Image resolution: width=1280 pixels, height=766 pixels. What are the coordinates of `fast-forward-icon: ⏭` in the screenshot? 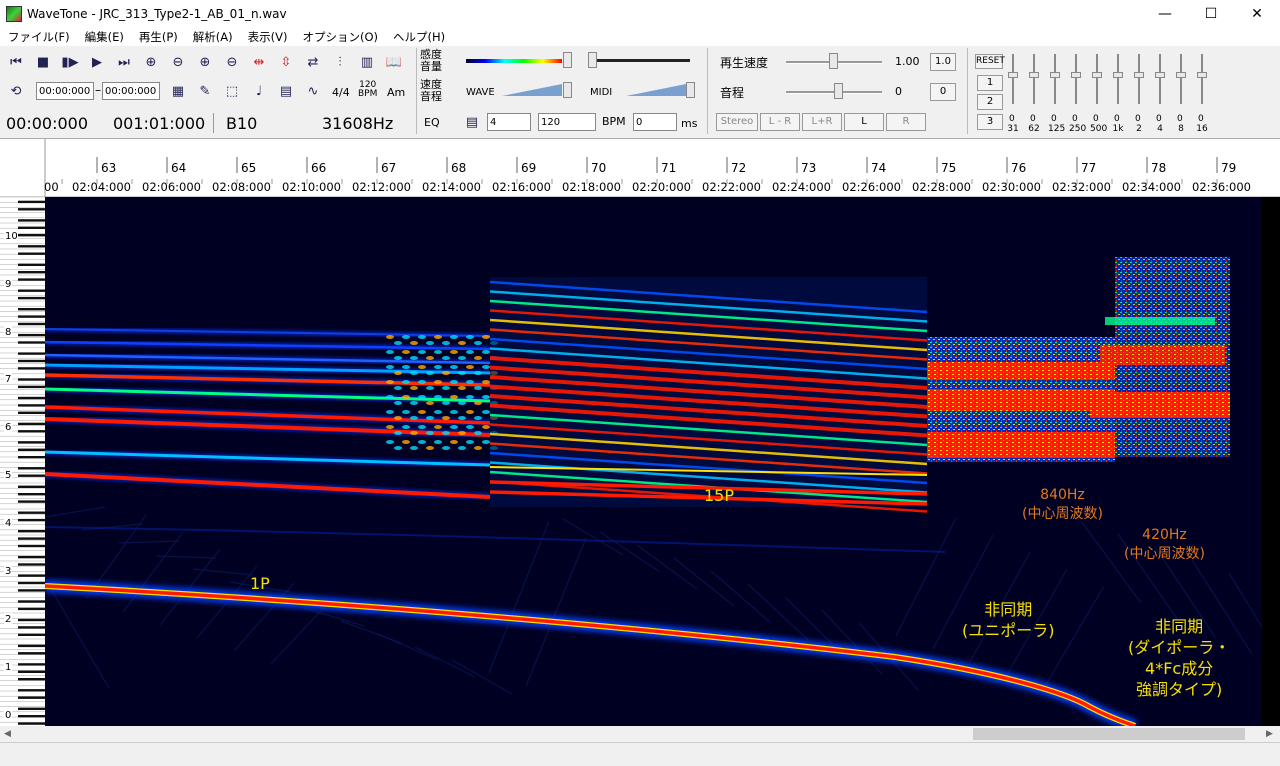 It's located at (124, 62).